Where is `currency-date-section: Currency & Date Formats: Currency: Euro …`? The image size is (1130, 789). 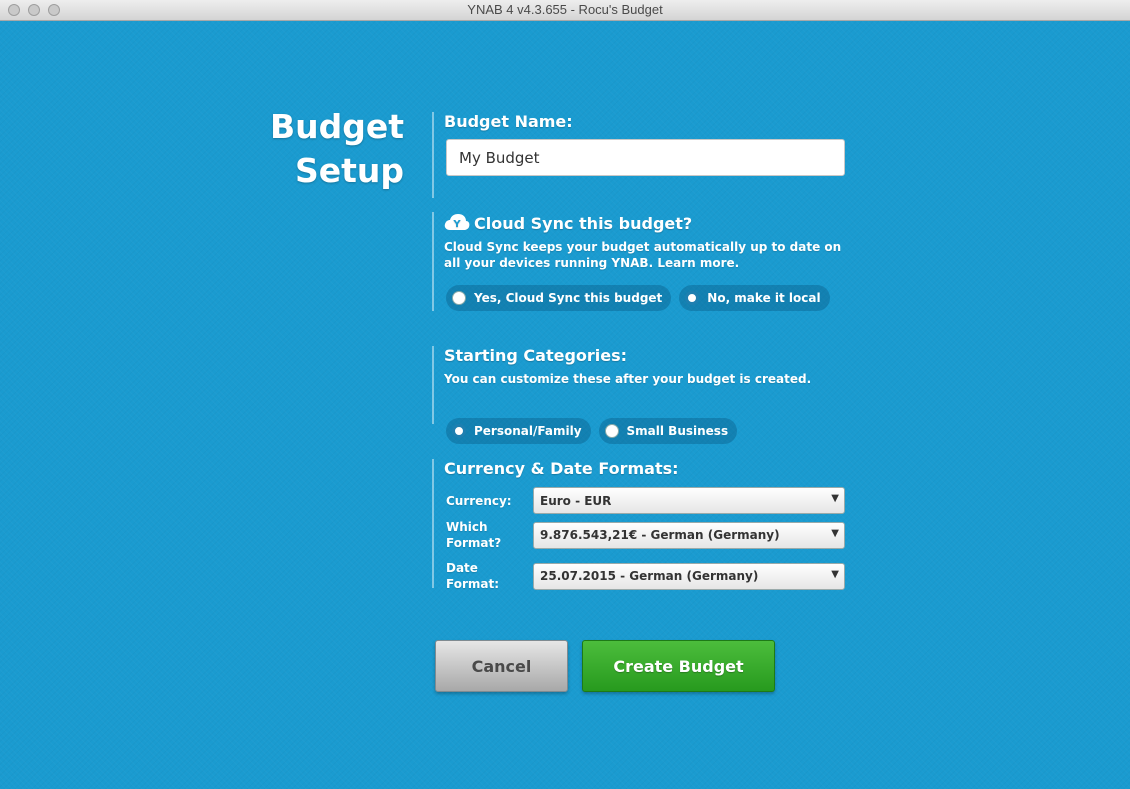 currency-date-section: Currency & Date Formats: Currency: Euro … is located at coordinates (642, 525).